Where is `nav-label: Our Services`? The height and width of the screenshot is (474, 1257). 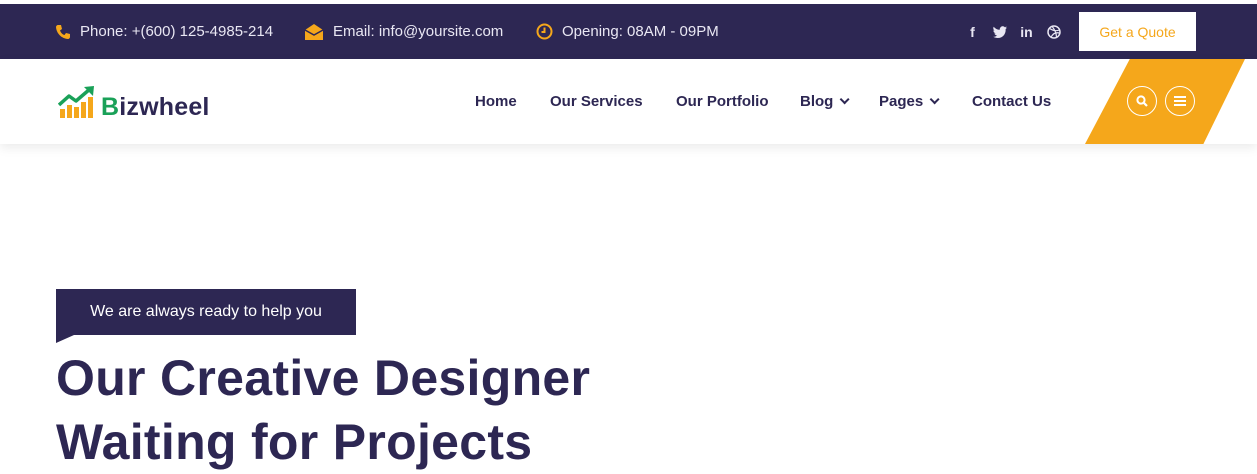
nav-label: Our Services is located at coordinates (596, 101).